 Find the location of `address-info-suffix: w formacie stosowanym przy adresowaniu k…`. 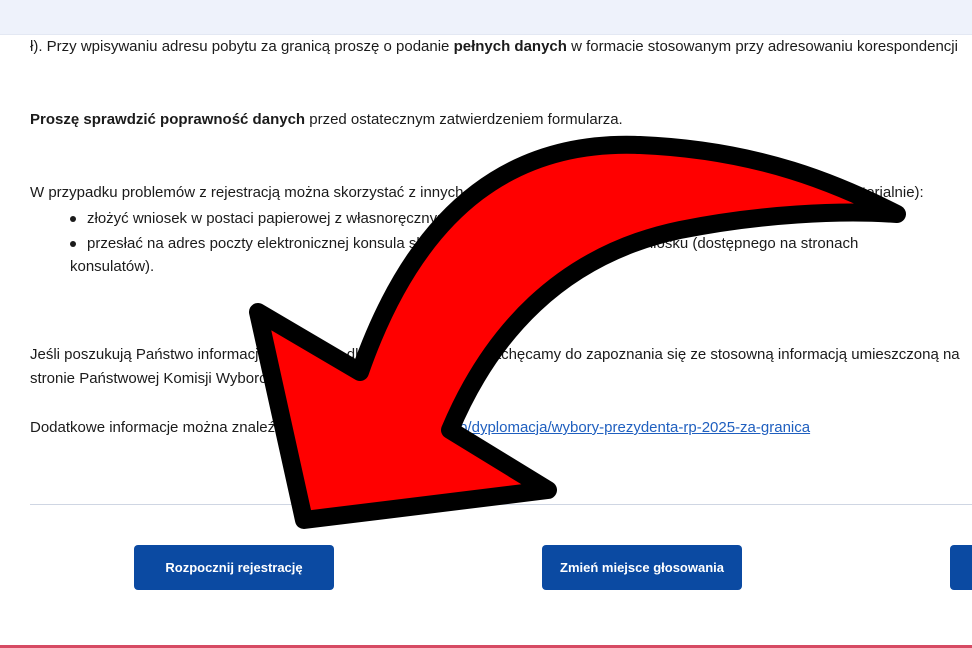

address-info-suffix: w formacie stosowanym przy adresowaniu k… is located at coordinates (762, 46).